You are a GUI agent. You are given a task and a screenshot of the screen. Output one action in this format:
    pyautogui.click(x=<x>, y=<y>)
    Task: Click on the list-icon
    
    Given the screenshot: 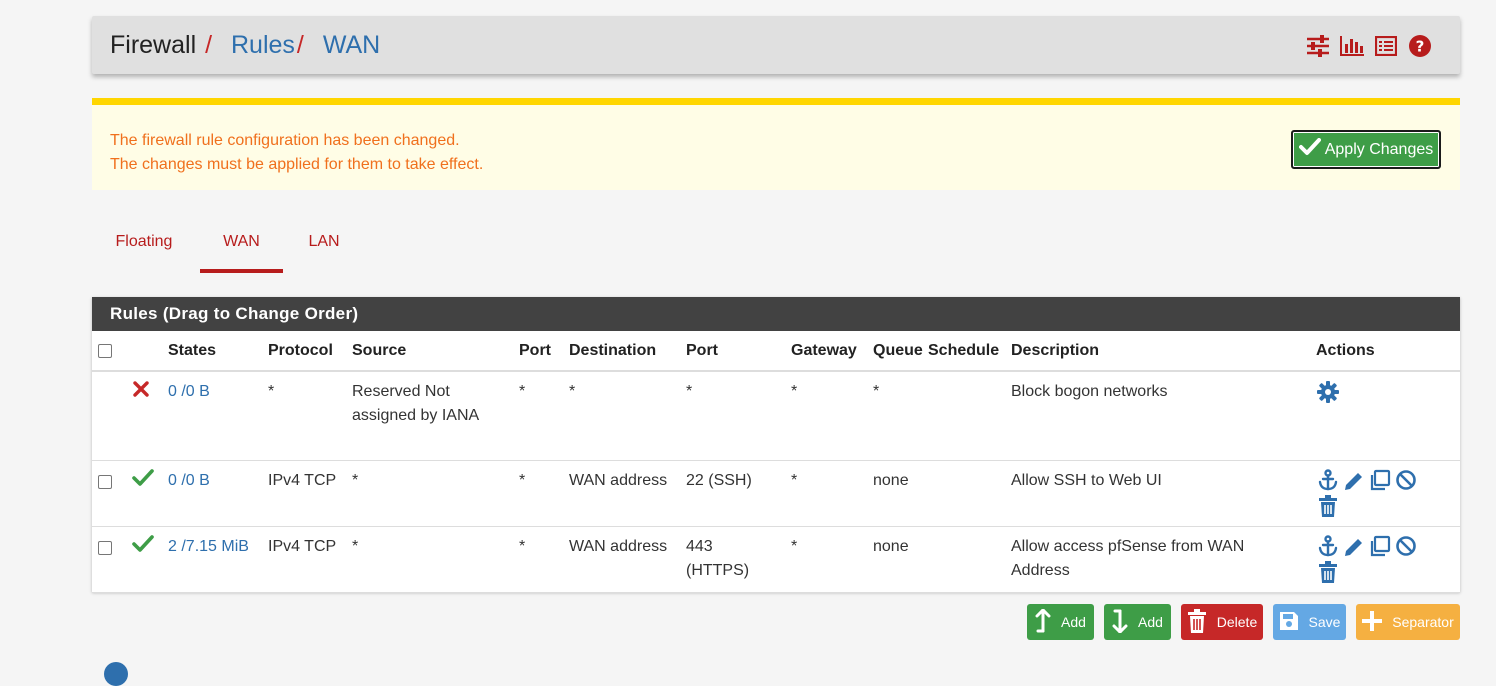 What is the action you would take?
    pyautogui.click(x=1385, y=46)
    